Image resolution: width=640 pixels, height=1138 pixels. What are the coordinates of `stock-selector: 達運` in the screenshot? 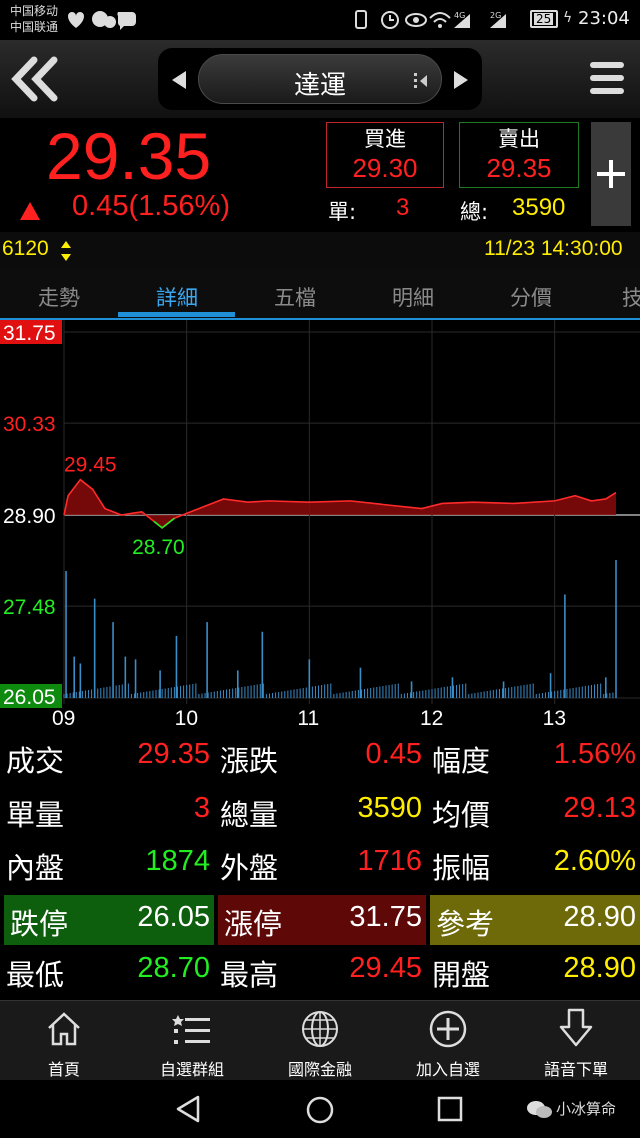 It's located at (320, 79).